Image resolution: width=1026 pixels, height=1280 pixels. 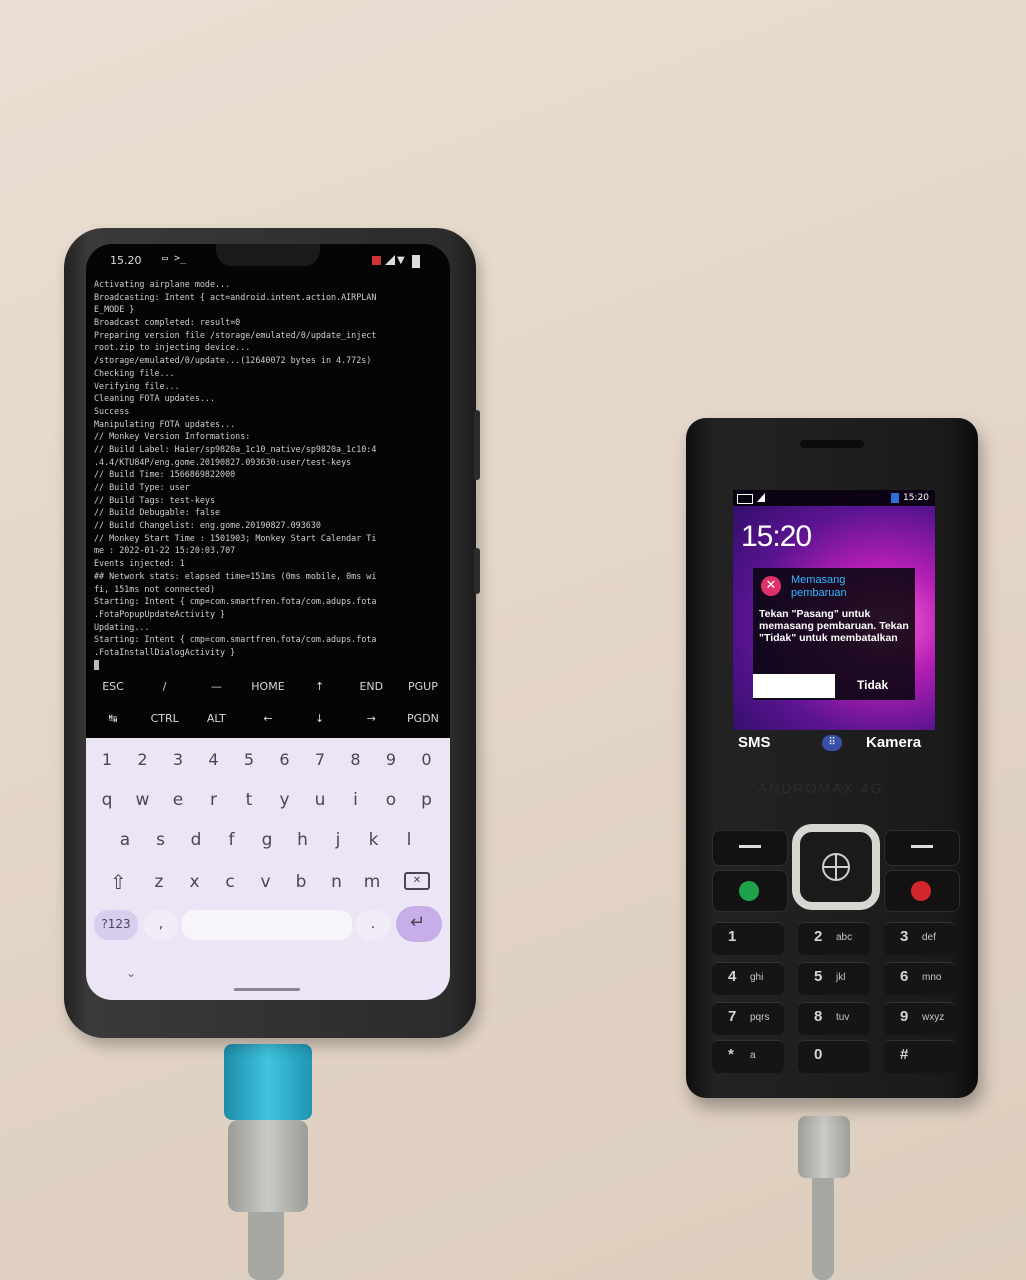 I want to click on key-s: s, so click(x=161, y=840).